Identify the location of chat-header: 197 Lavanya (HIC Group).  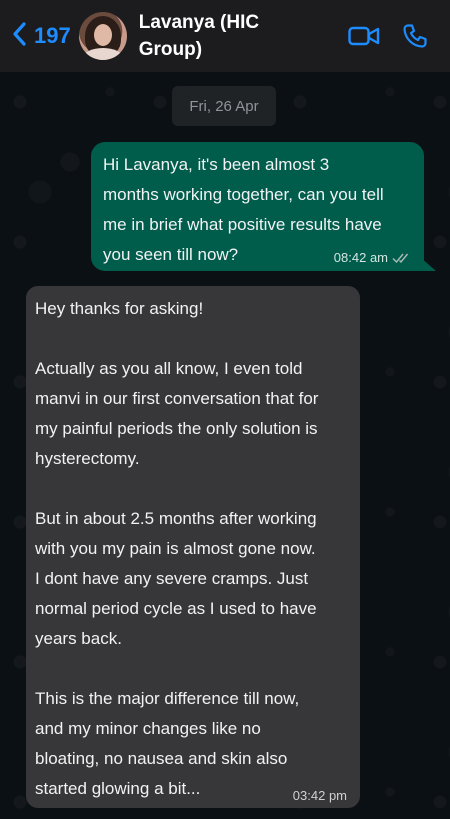
(225, 36).